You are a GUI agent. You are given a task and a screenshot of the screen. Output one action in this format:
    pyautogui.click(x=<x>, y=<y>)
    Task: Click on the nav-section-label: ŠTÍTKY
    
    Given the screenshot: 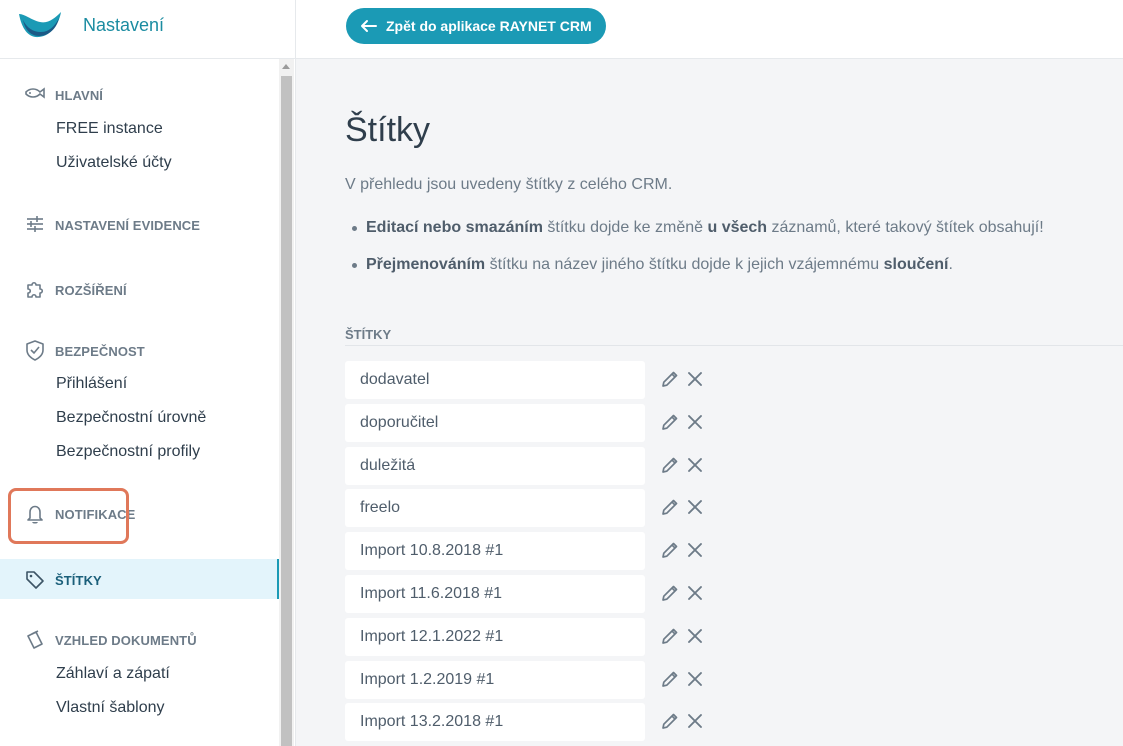 What is the action you would take?
    pyautogui.click(x=78, y=580)
    